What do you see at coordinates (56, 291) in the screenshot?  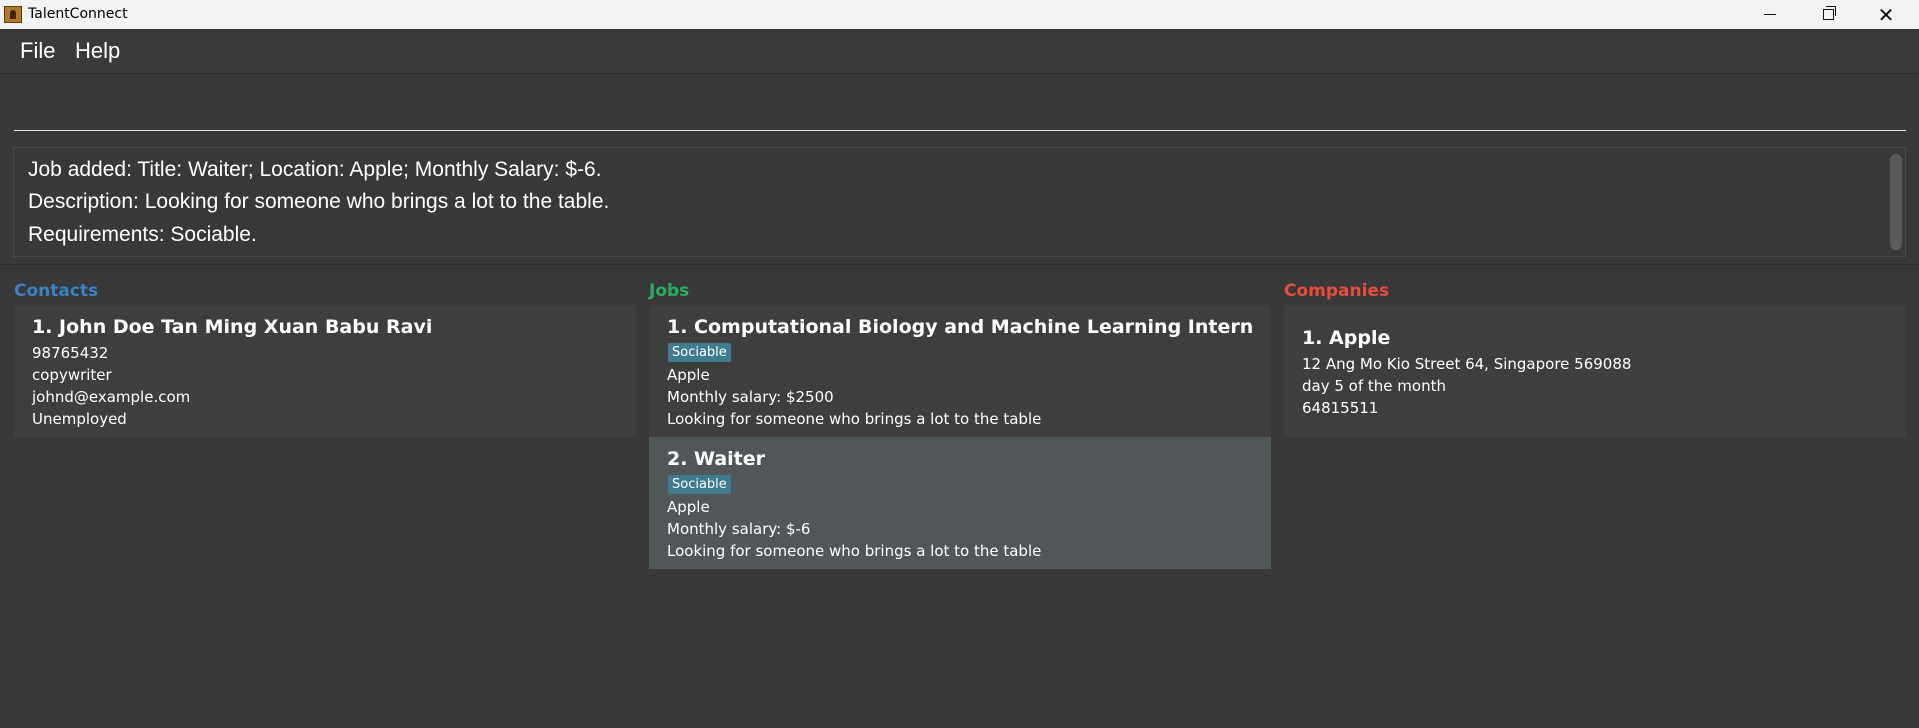 I see `contacts-panel-title: Contacts` at bounding box center [56, 291].